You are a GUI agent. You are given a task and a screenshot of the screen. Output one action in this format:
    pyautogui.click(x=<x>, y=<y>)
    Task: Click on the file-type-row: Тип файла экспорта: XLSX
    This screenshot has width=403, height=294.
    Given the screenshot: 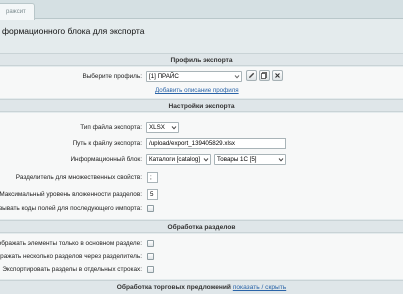 What is the action you would take?
    pyautogui.click(x=201, y=128)
    